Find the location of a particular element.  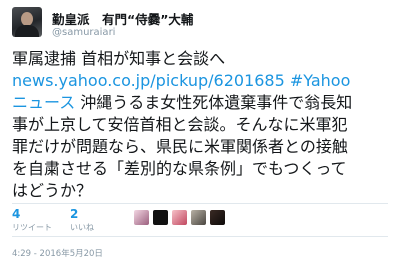

stats-top-divider is located at coordinates (200, 203).